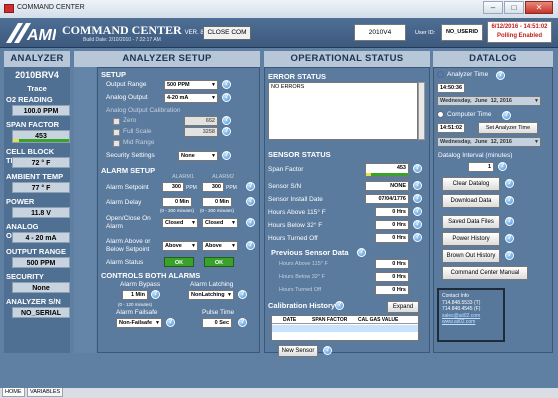 The width and height of the screenshot is (558, 398). Describe the element at coordinates (481, 167) in the screenshot. I see `datalog-interval-stepper: 1` at that location.